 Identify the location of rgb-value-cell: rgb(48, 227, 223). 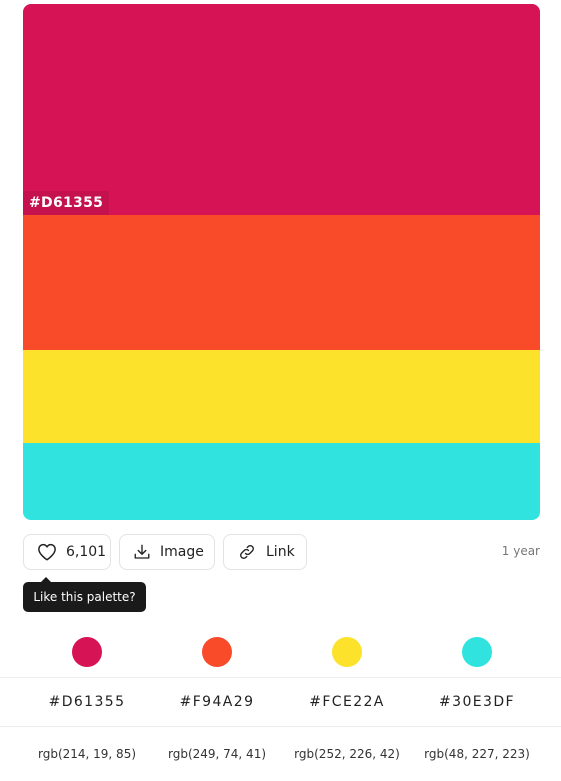
(477, 754).